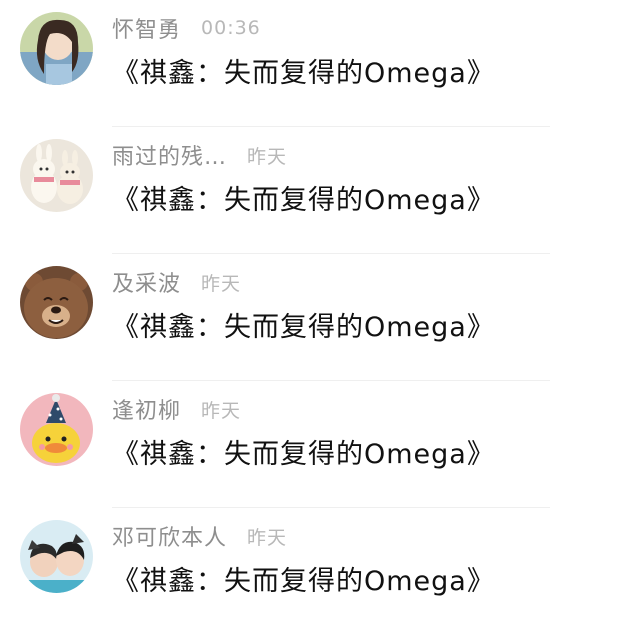 Image resolution: width=640 pixels, height=635 pixels. I want to click on cartoon-bear-avatar-icon, so click(56, 302).